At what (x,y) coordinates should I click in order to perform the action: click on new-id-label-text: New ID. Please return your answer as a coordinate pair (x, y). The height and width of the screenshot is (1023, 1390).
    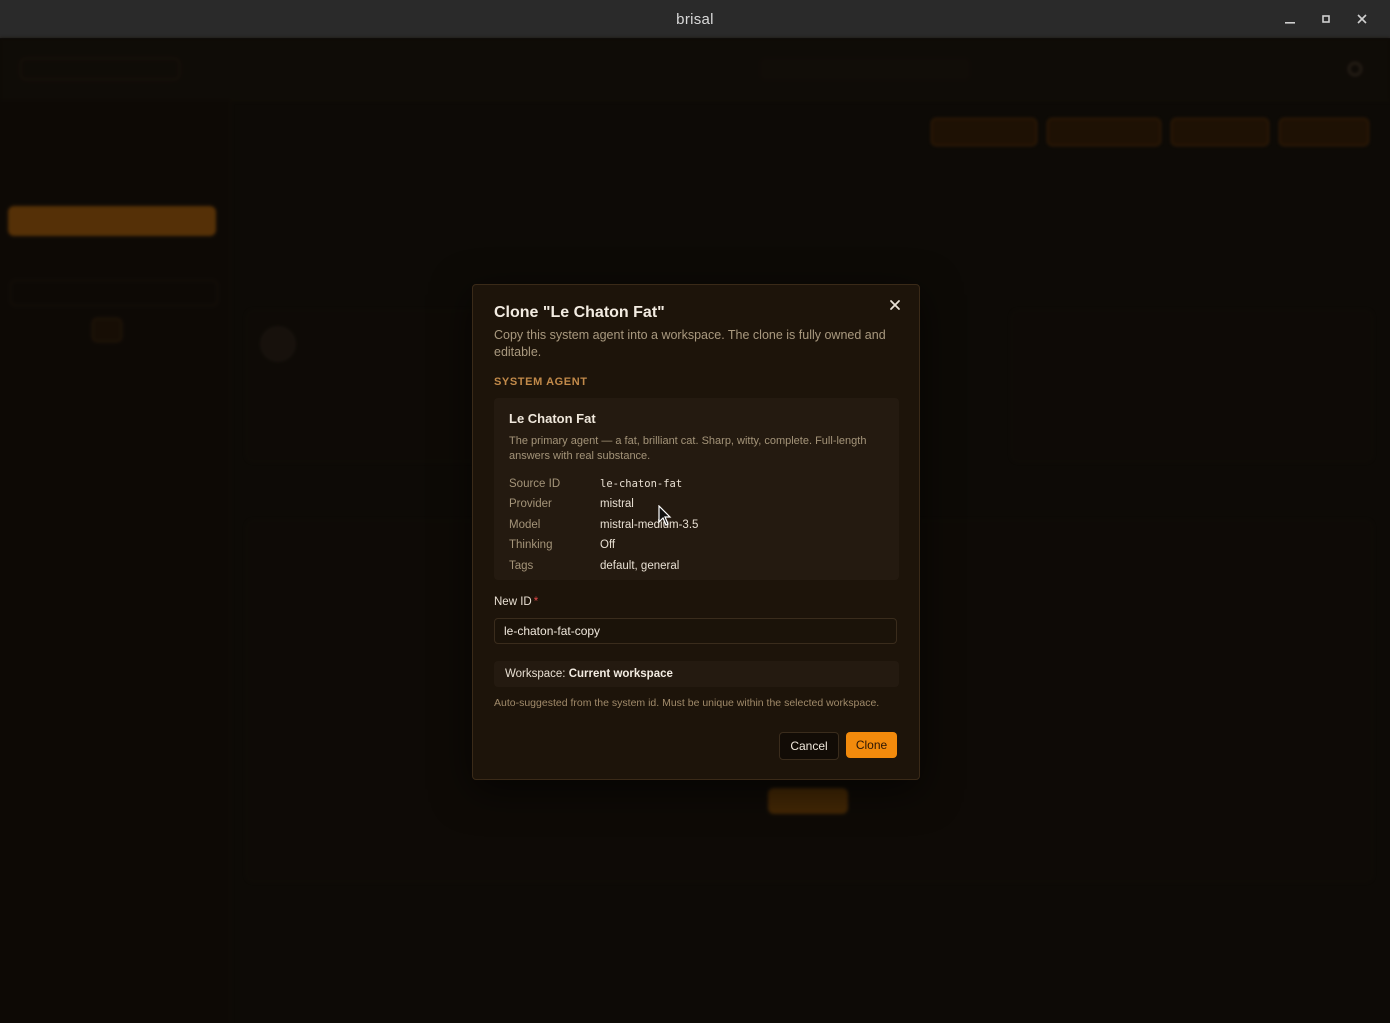
    Looking at the image, I should click on (513, 602).